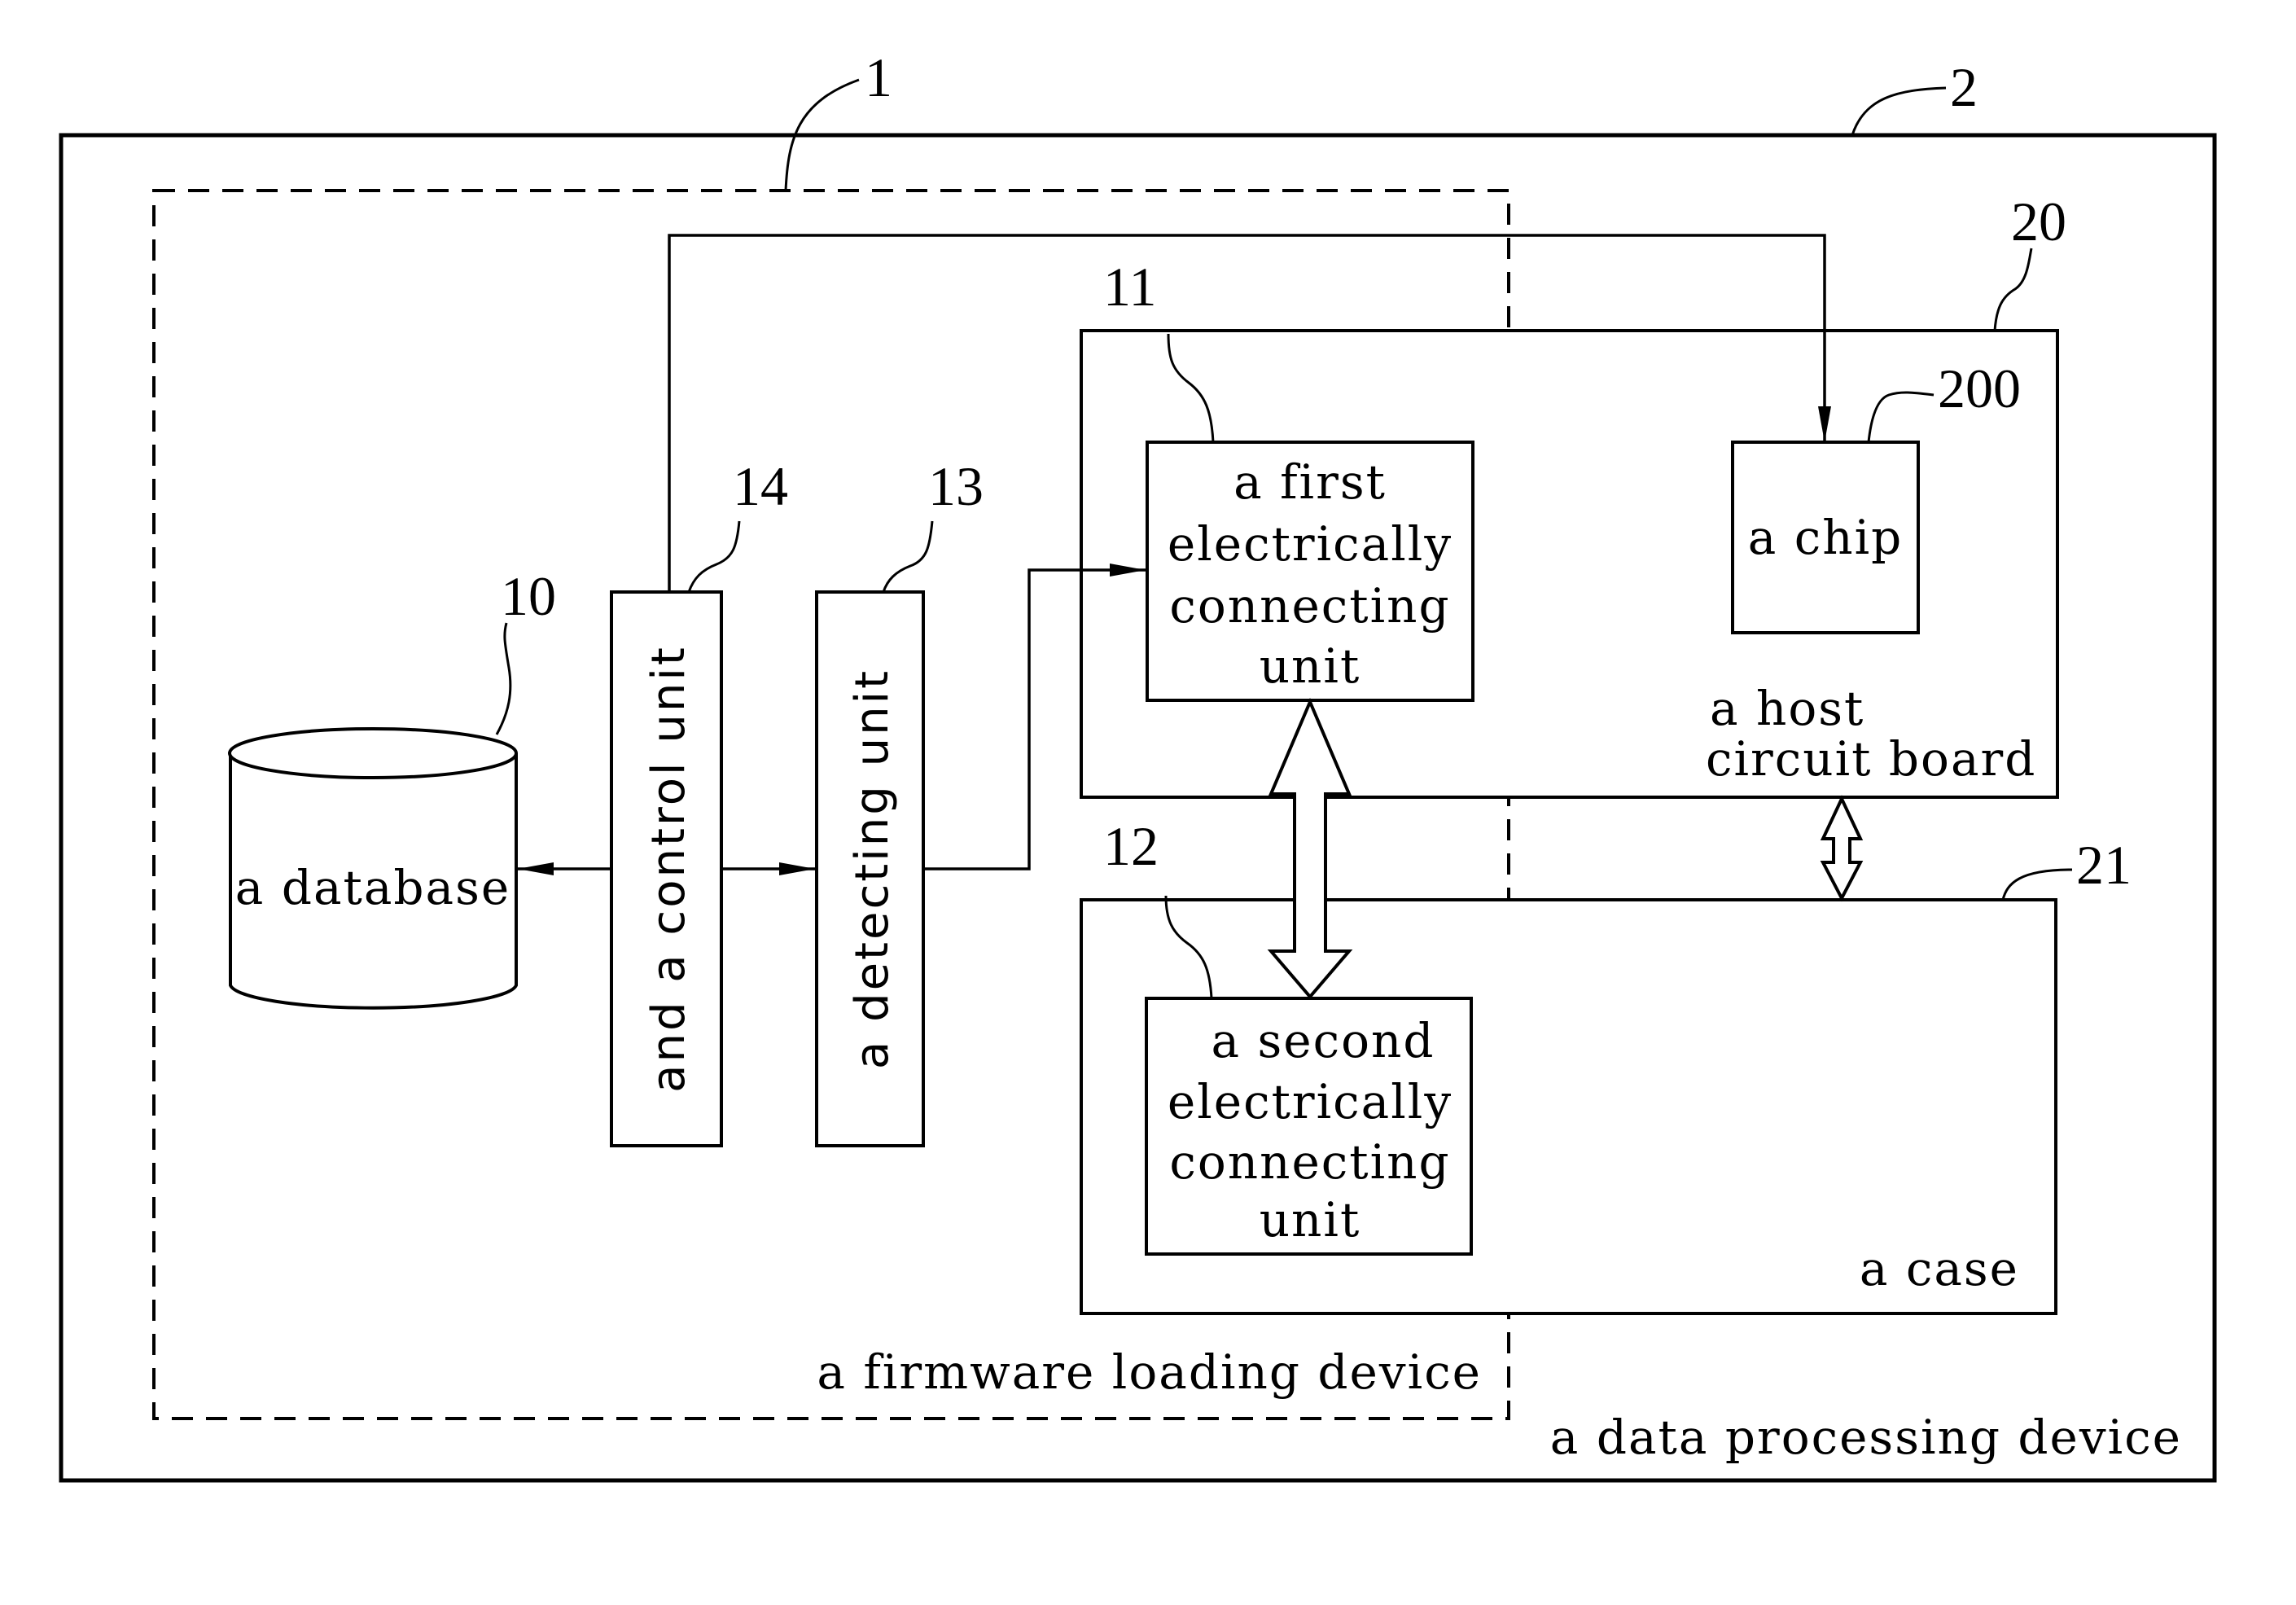 The height and width of the screenshot is (1605, 2296). Describe the element at coordinates (2104, 865) in the screenshot. I see `ref-21: 21` at that location.